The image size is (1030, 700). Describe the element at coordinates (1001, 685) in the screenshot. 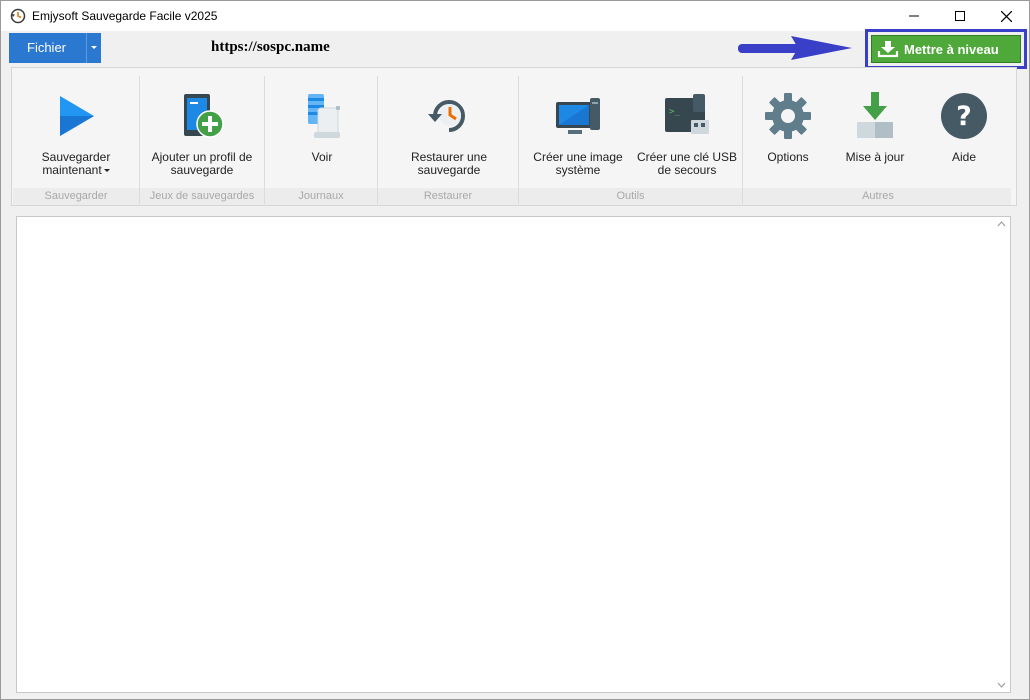

I see `scroll-down-icon` at that location.